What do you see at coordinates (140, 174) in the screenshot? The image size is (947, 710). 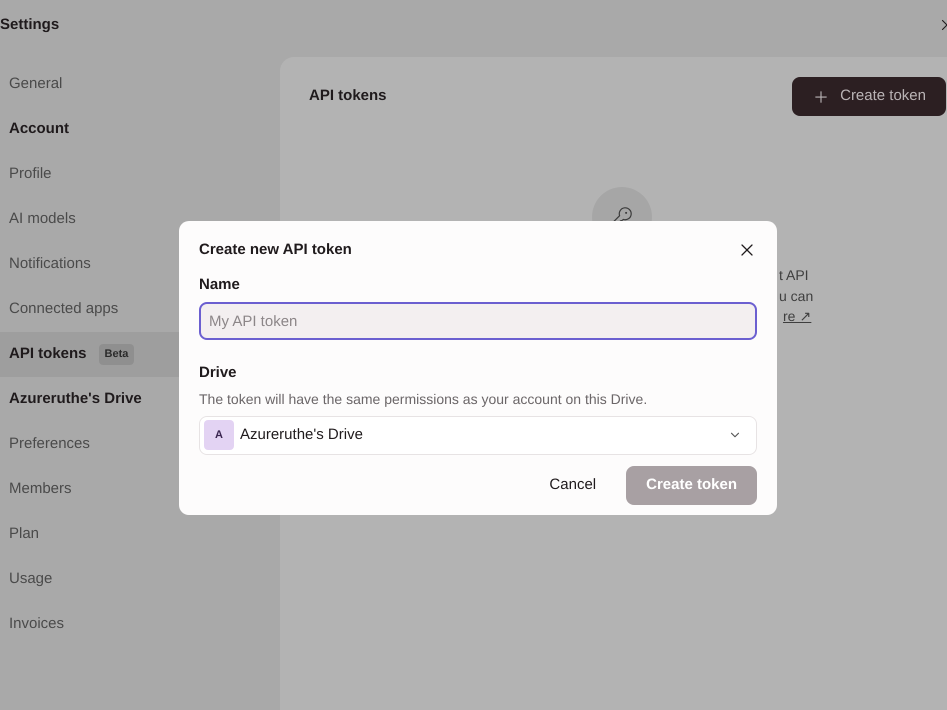 I see `sidebar-item: Profile` at bounding box center [140, 174].